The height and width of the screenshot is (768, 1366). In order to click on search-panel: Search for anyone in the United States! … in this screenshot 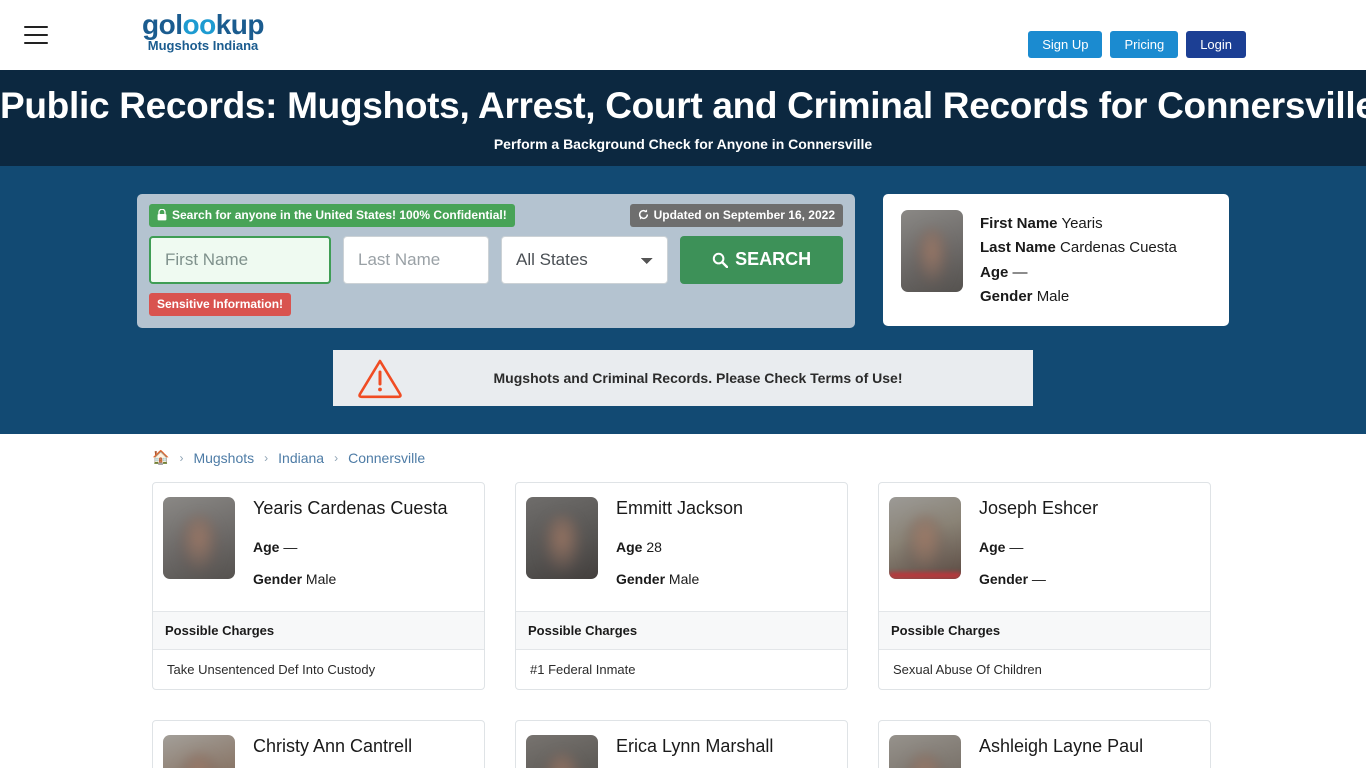, I will do `click(496, 260)`.